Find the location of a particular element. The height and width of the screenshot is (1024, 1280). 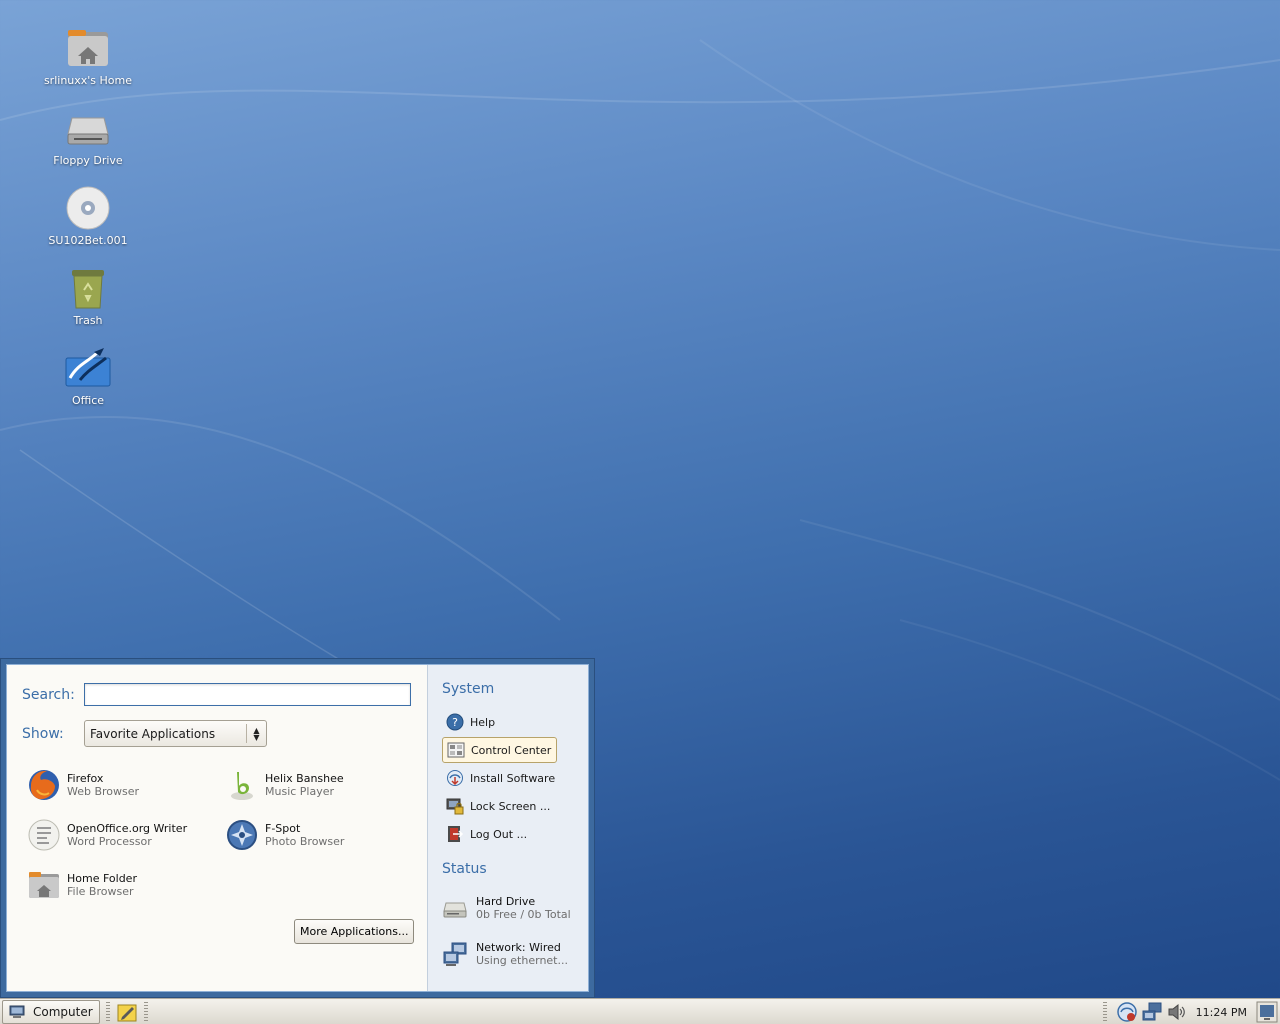

app-openoffice-writer: OpenOffice.org Writer Word Processor is located at coordinates (122, 835).